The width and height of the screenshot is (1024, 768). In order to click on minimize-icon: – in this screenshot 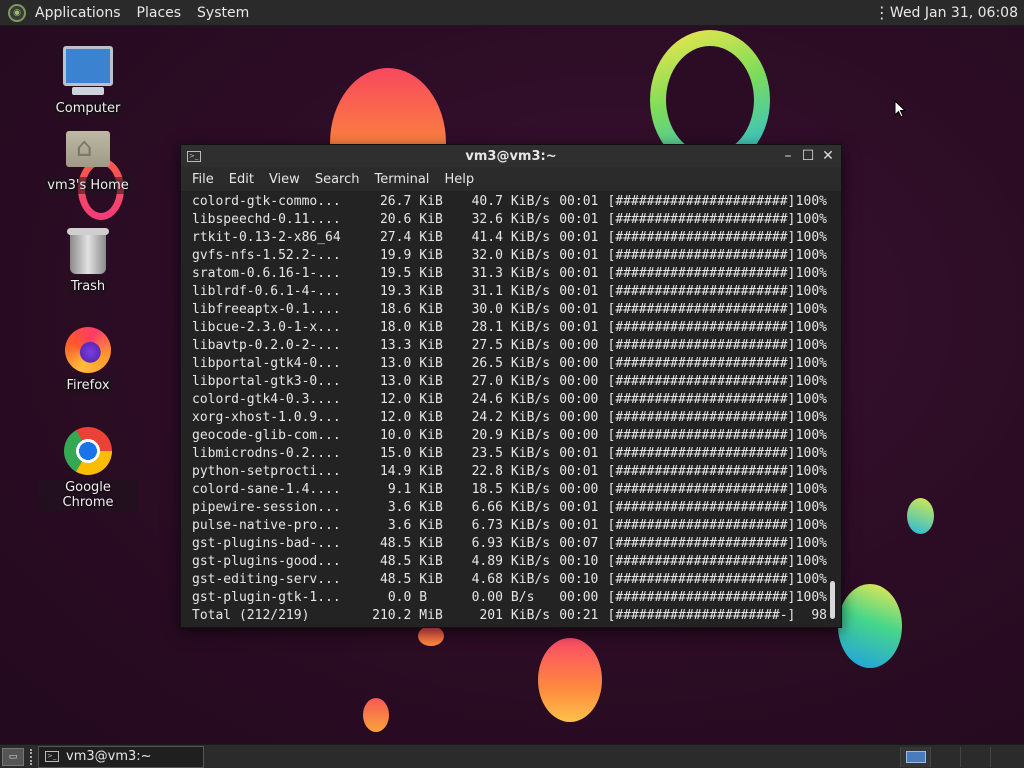, I will do `click(788, 156)`.